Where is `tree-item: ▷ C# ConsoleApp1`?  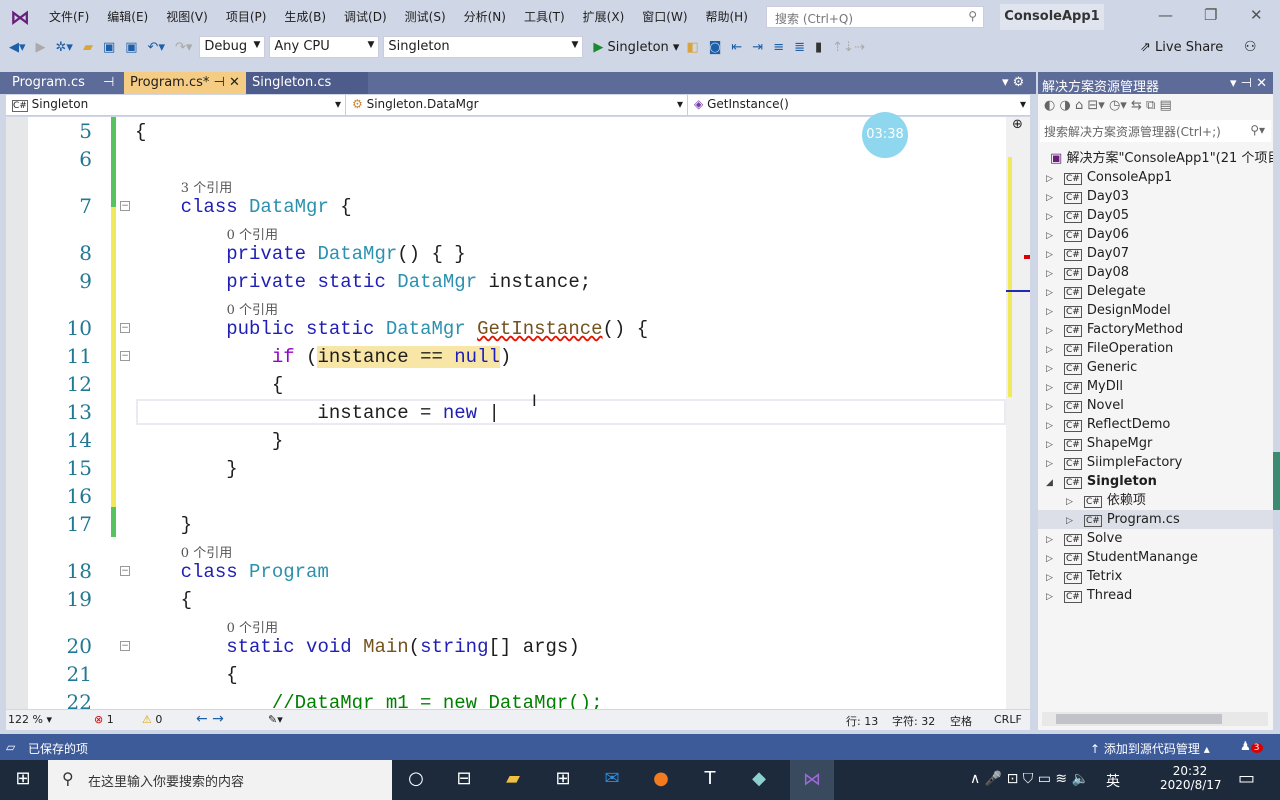
tree-item: ▷ C# ConsoleApp1 is located at coordinates (1155, 177).